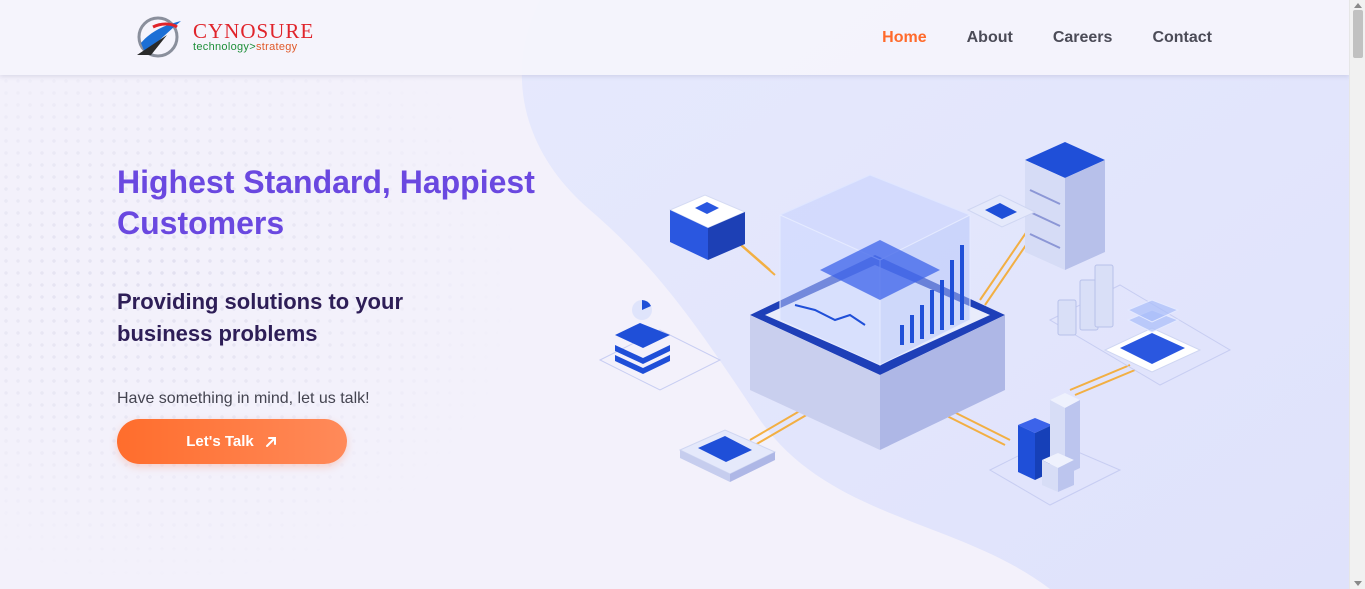 The height and width of the screenshot is (589, 1365). Describe the element at coordinates (1047, 38) in the screenshot. I see `main-nav: Home About Careers Contact` at that location.